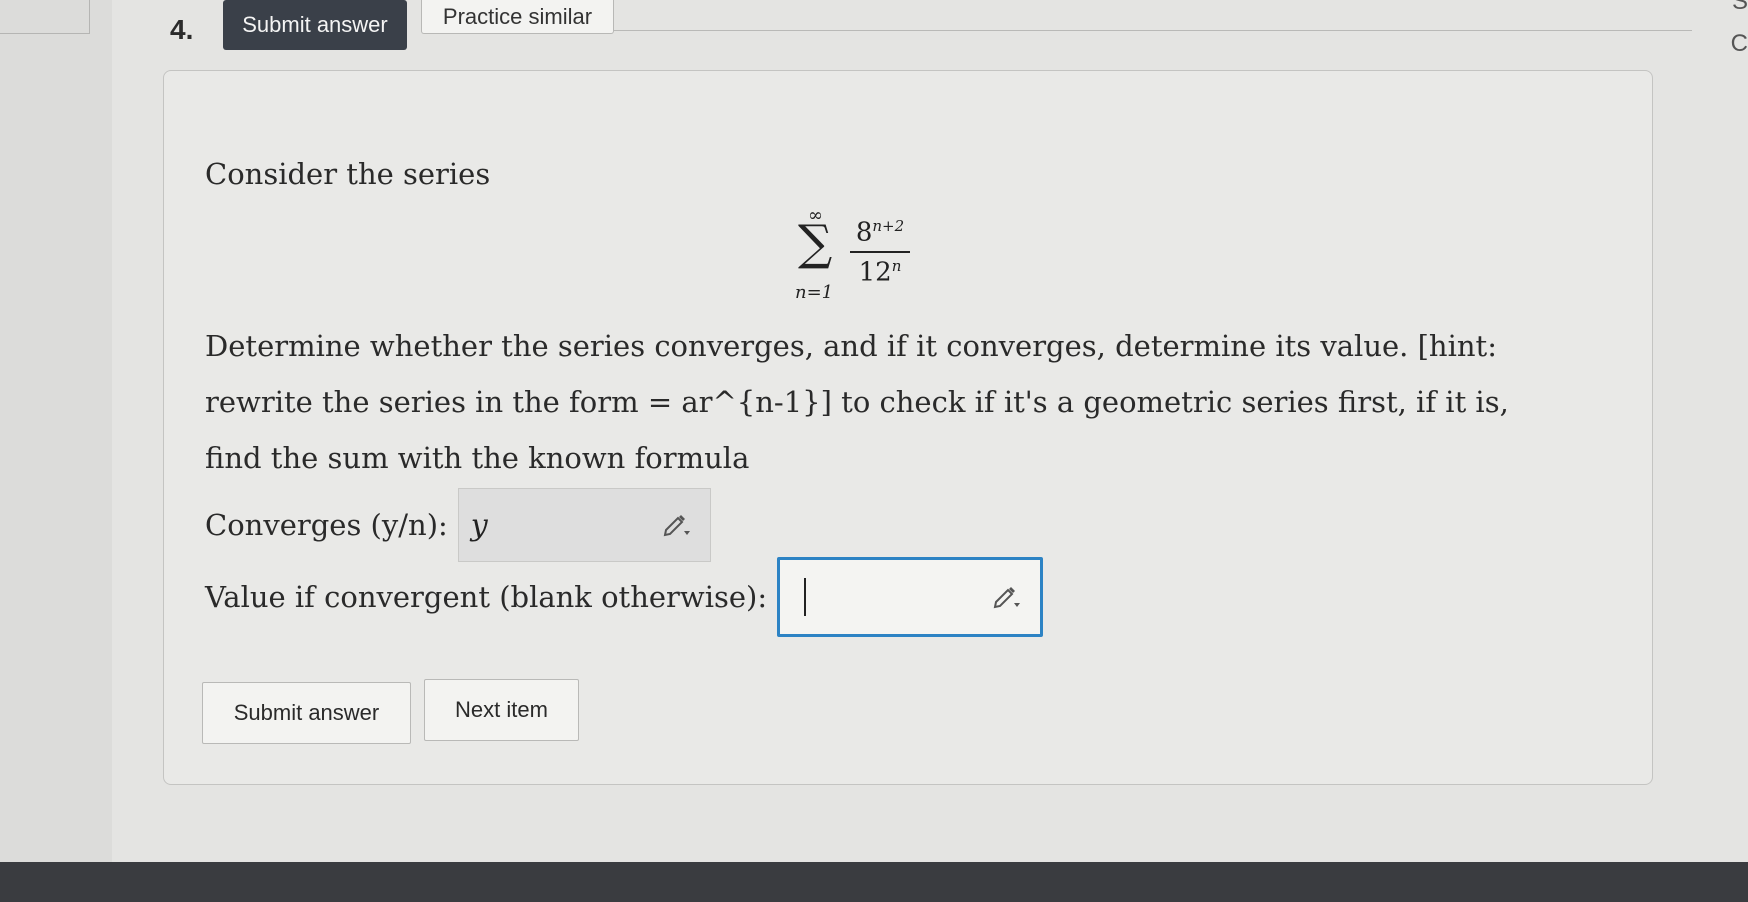 This screenshot has height=902, width=1748. Describe the element at coordinates (1739, 7) in the screenshot. I see `edge-text-top: S` at that location.